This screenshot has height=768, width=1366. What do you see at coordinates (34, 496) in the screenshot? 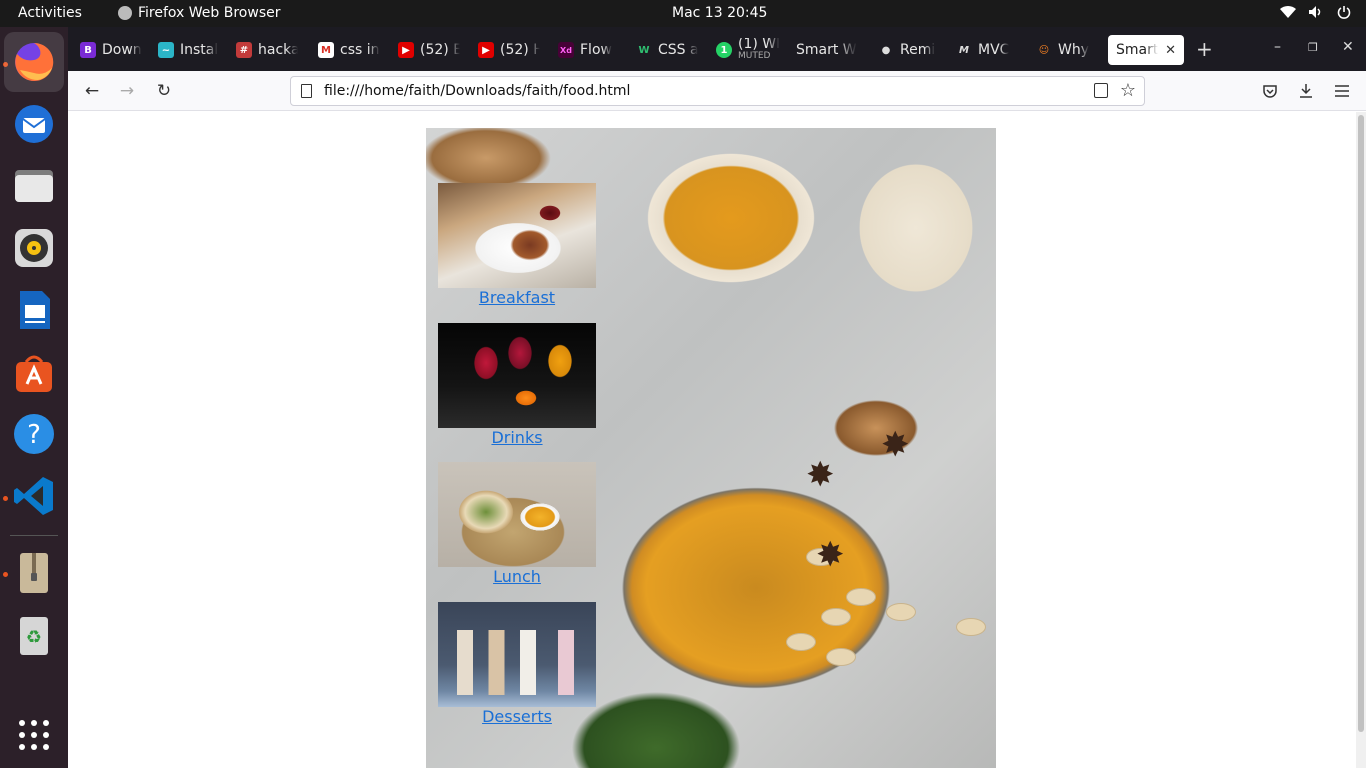
I see `vscode-icon` at bounding box center [34, 496].